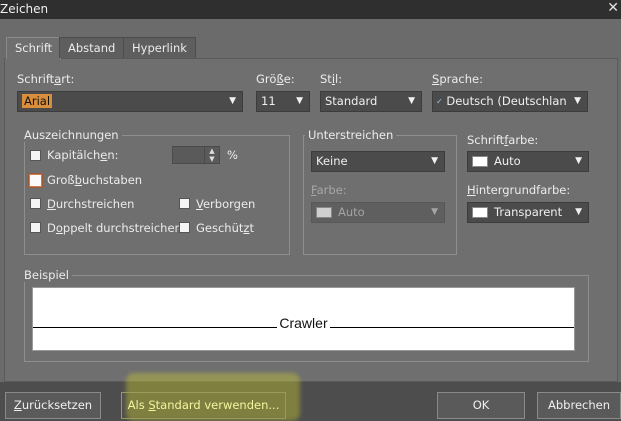 The image size is (621, 421). What do you see at coordinates (519, 190) in the screenshot?
I see `highlight-color-label: Hintergrundfarbe:` at bounding box center [519, 190].